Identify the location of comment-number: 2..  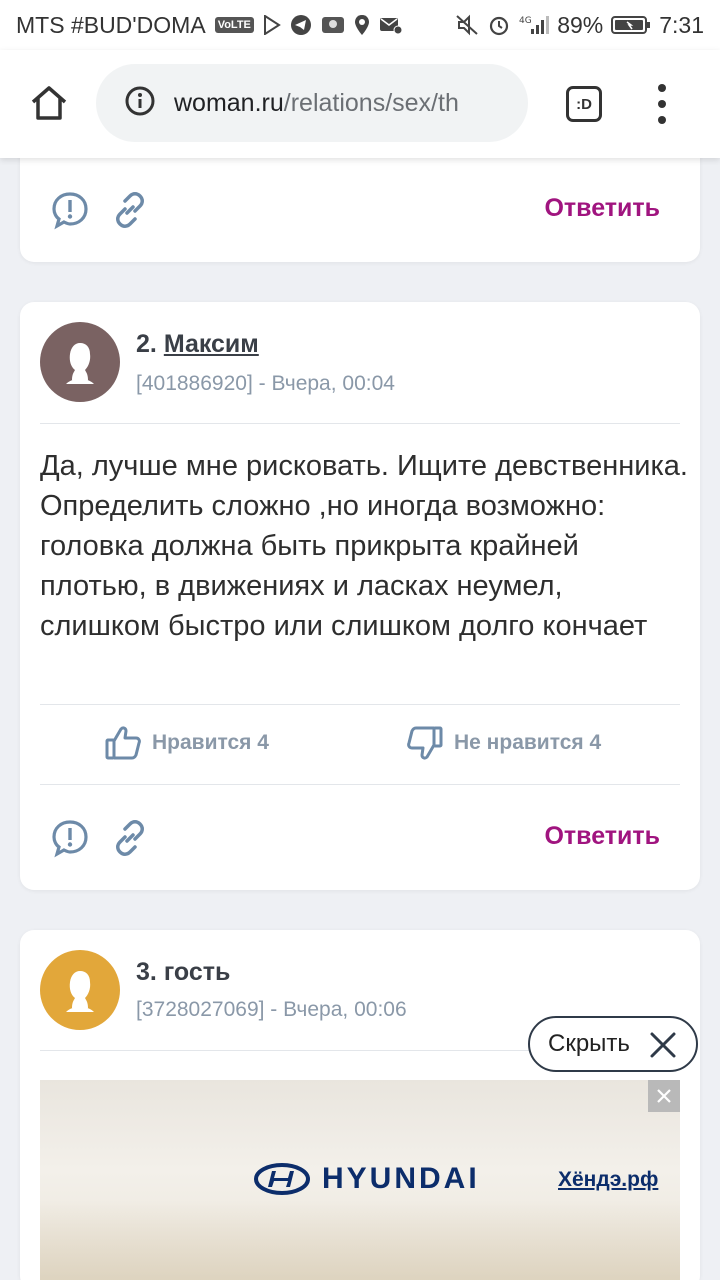
(146, 344).